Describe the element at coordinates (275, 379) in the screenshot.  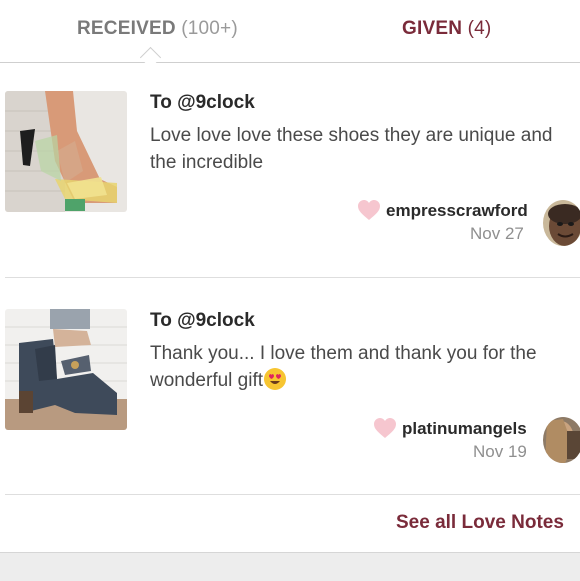
I see `heart-eyes-emoji-icon` at that location.